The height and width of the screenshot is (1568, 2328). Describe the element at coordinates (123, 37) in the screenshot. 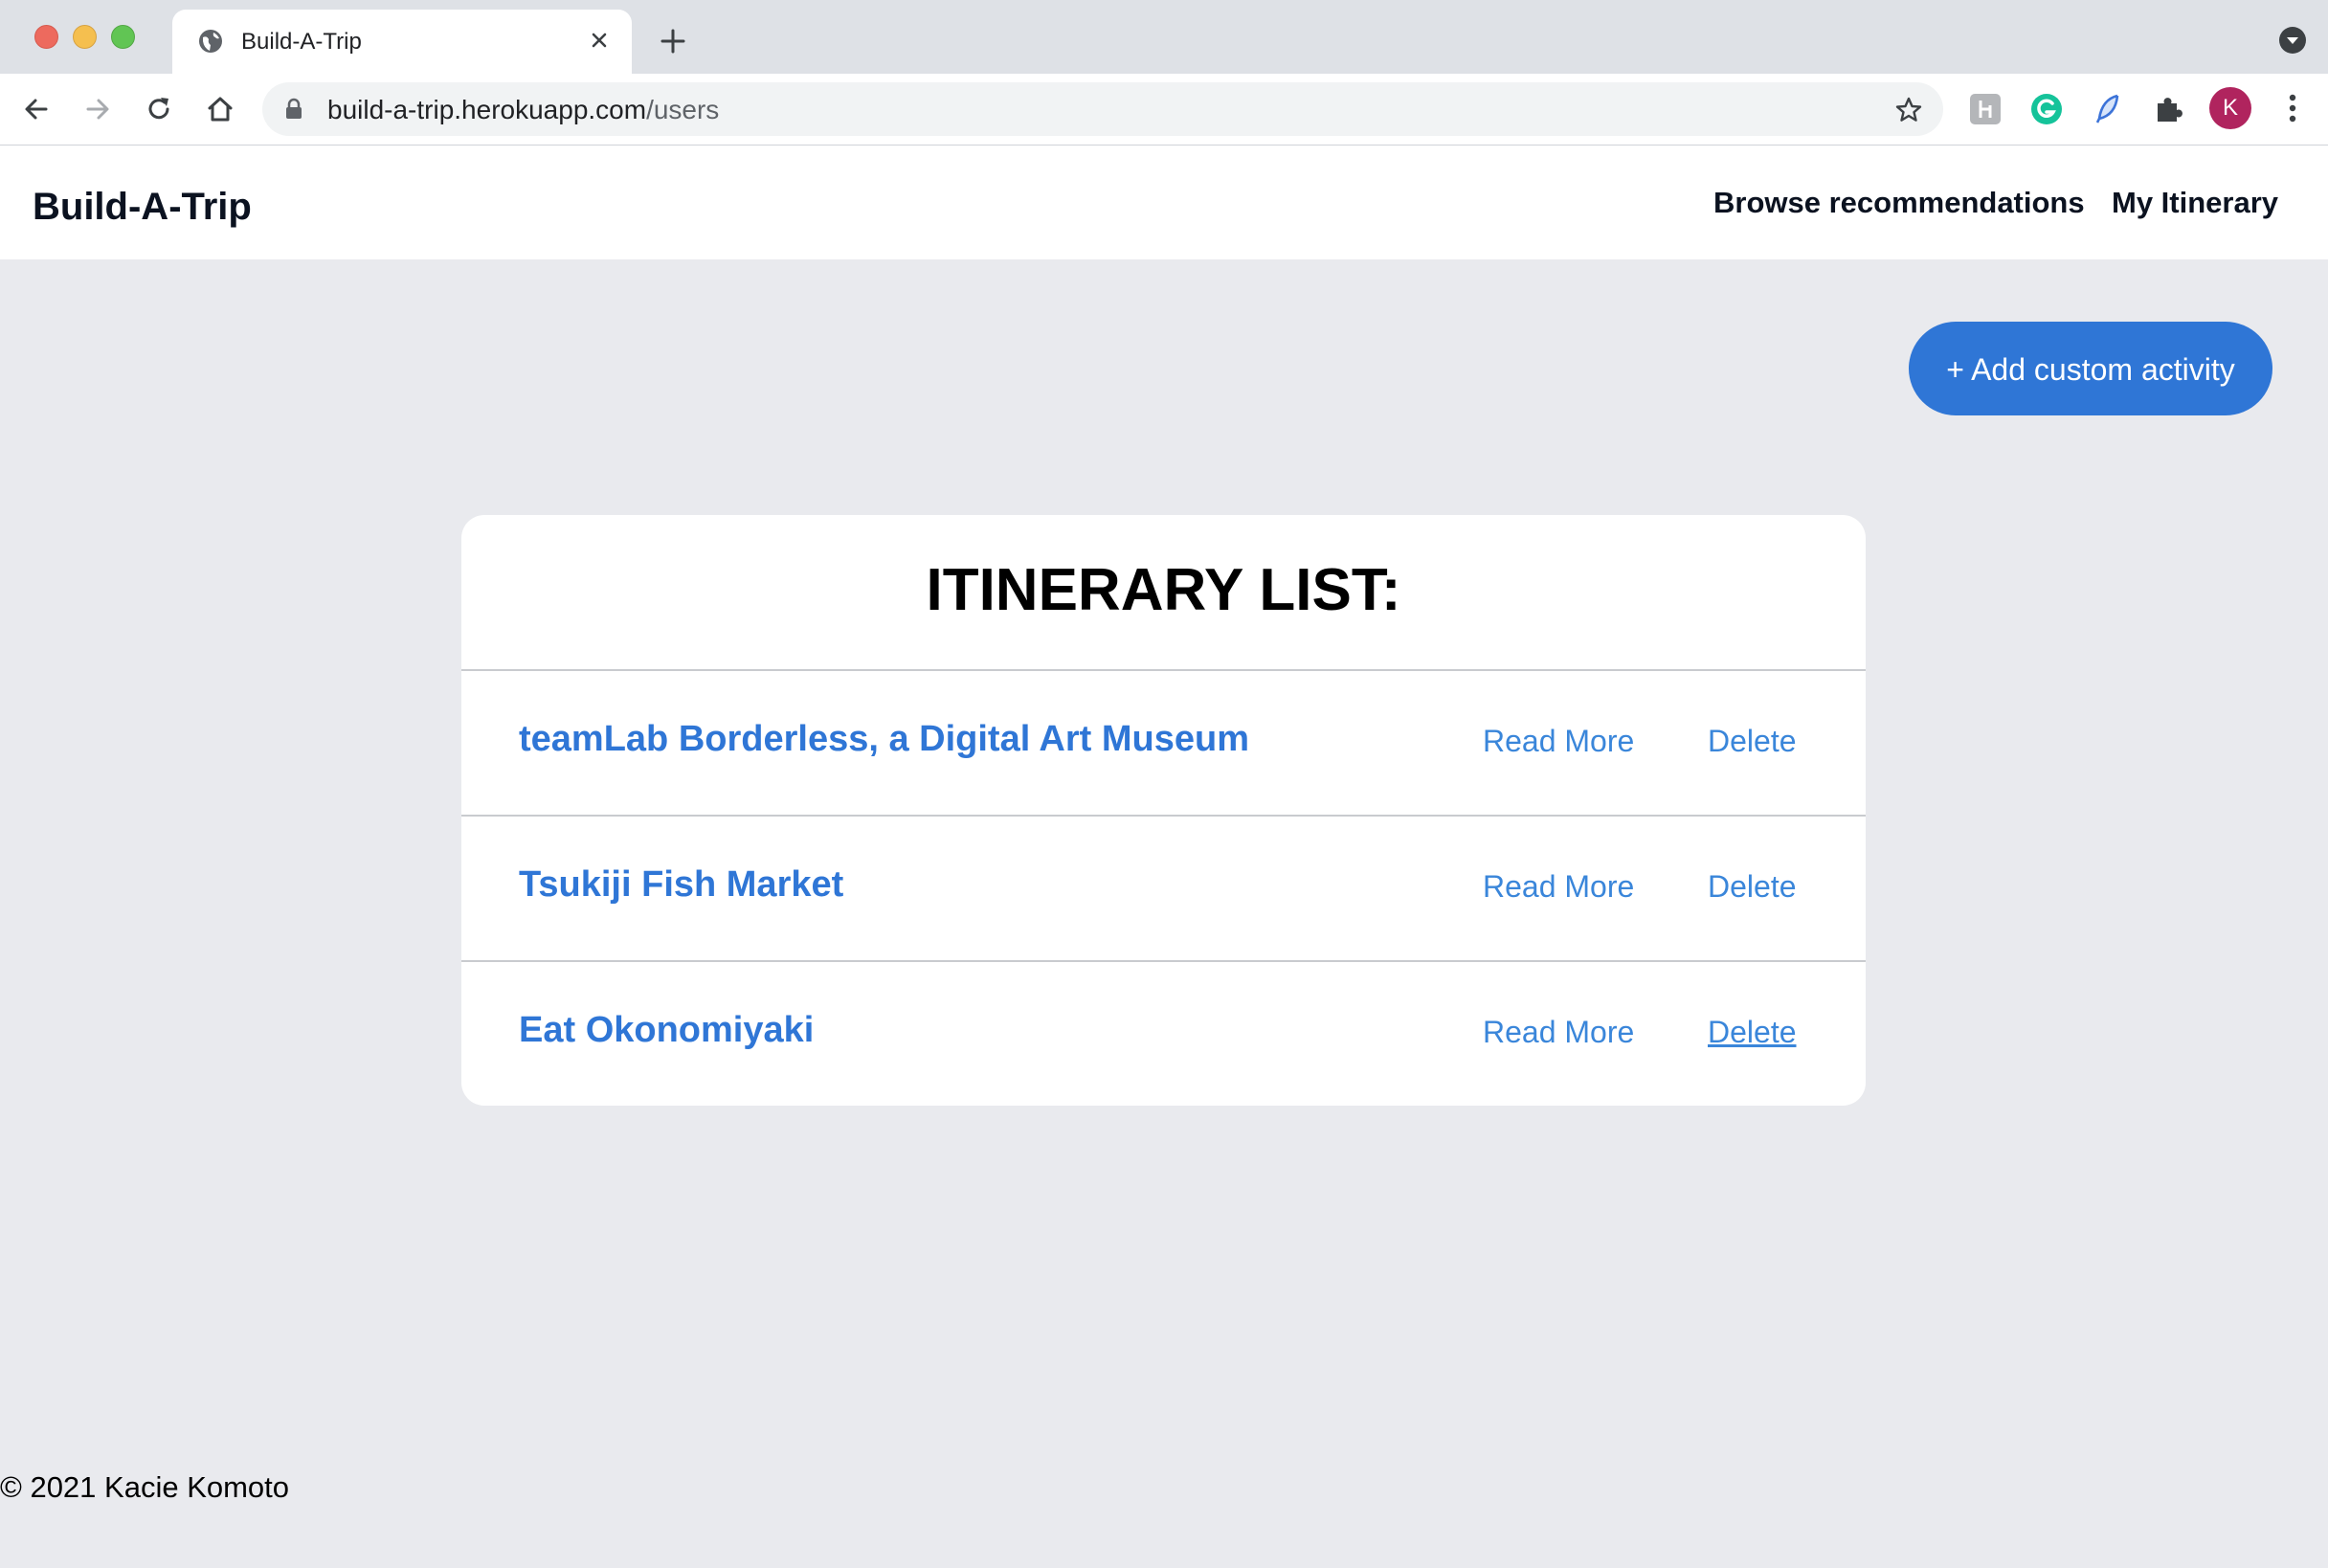

I see `maximize-window-button` at that location.